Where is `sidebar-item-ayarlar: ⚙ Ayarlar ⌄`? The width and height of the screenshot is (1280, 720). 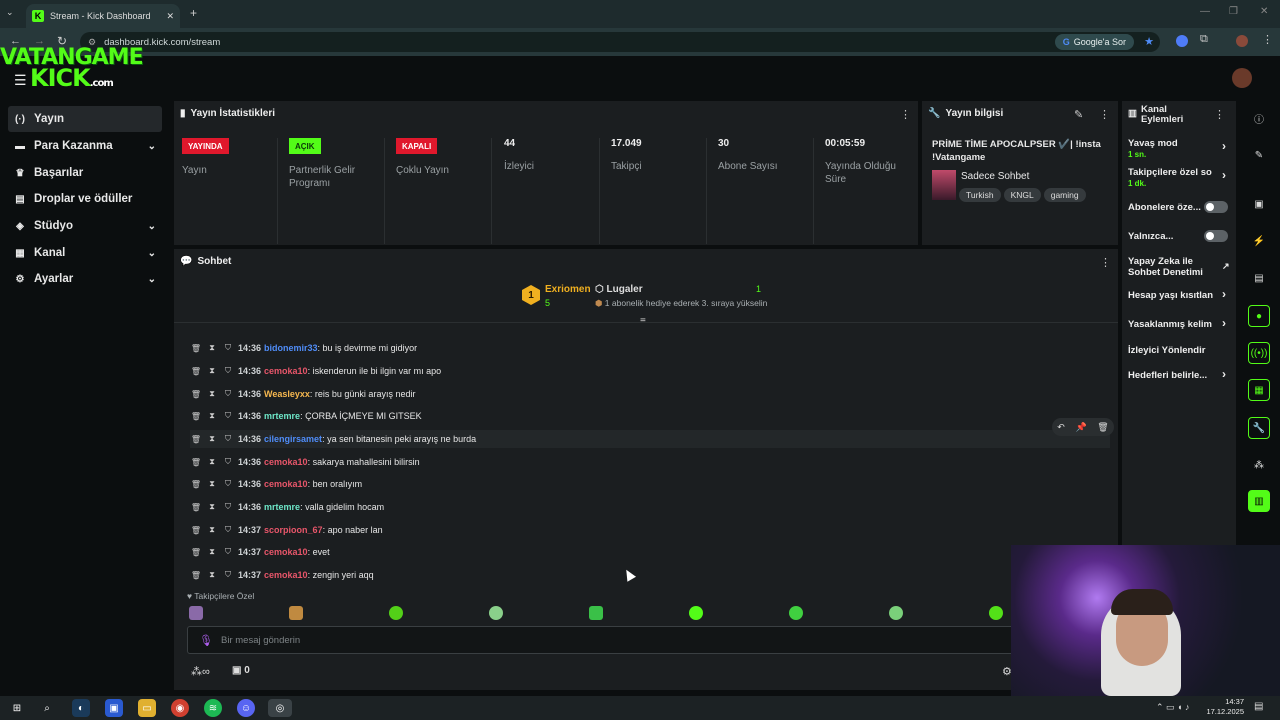
sidebar-item-ayarlar: ⚙ Ayarlar ⌄ is located at coordinates (85, 279).